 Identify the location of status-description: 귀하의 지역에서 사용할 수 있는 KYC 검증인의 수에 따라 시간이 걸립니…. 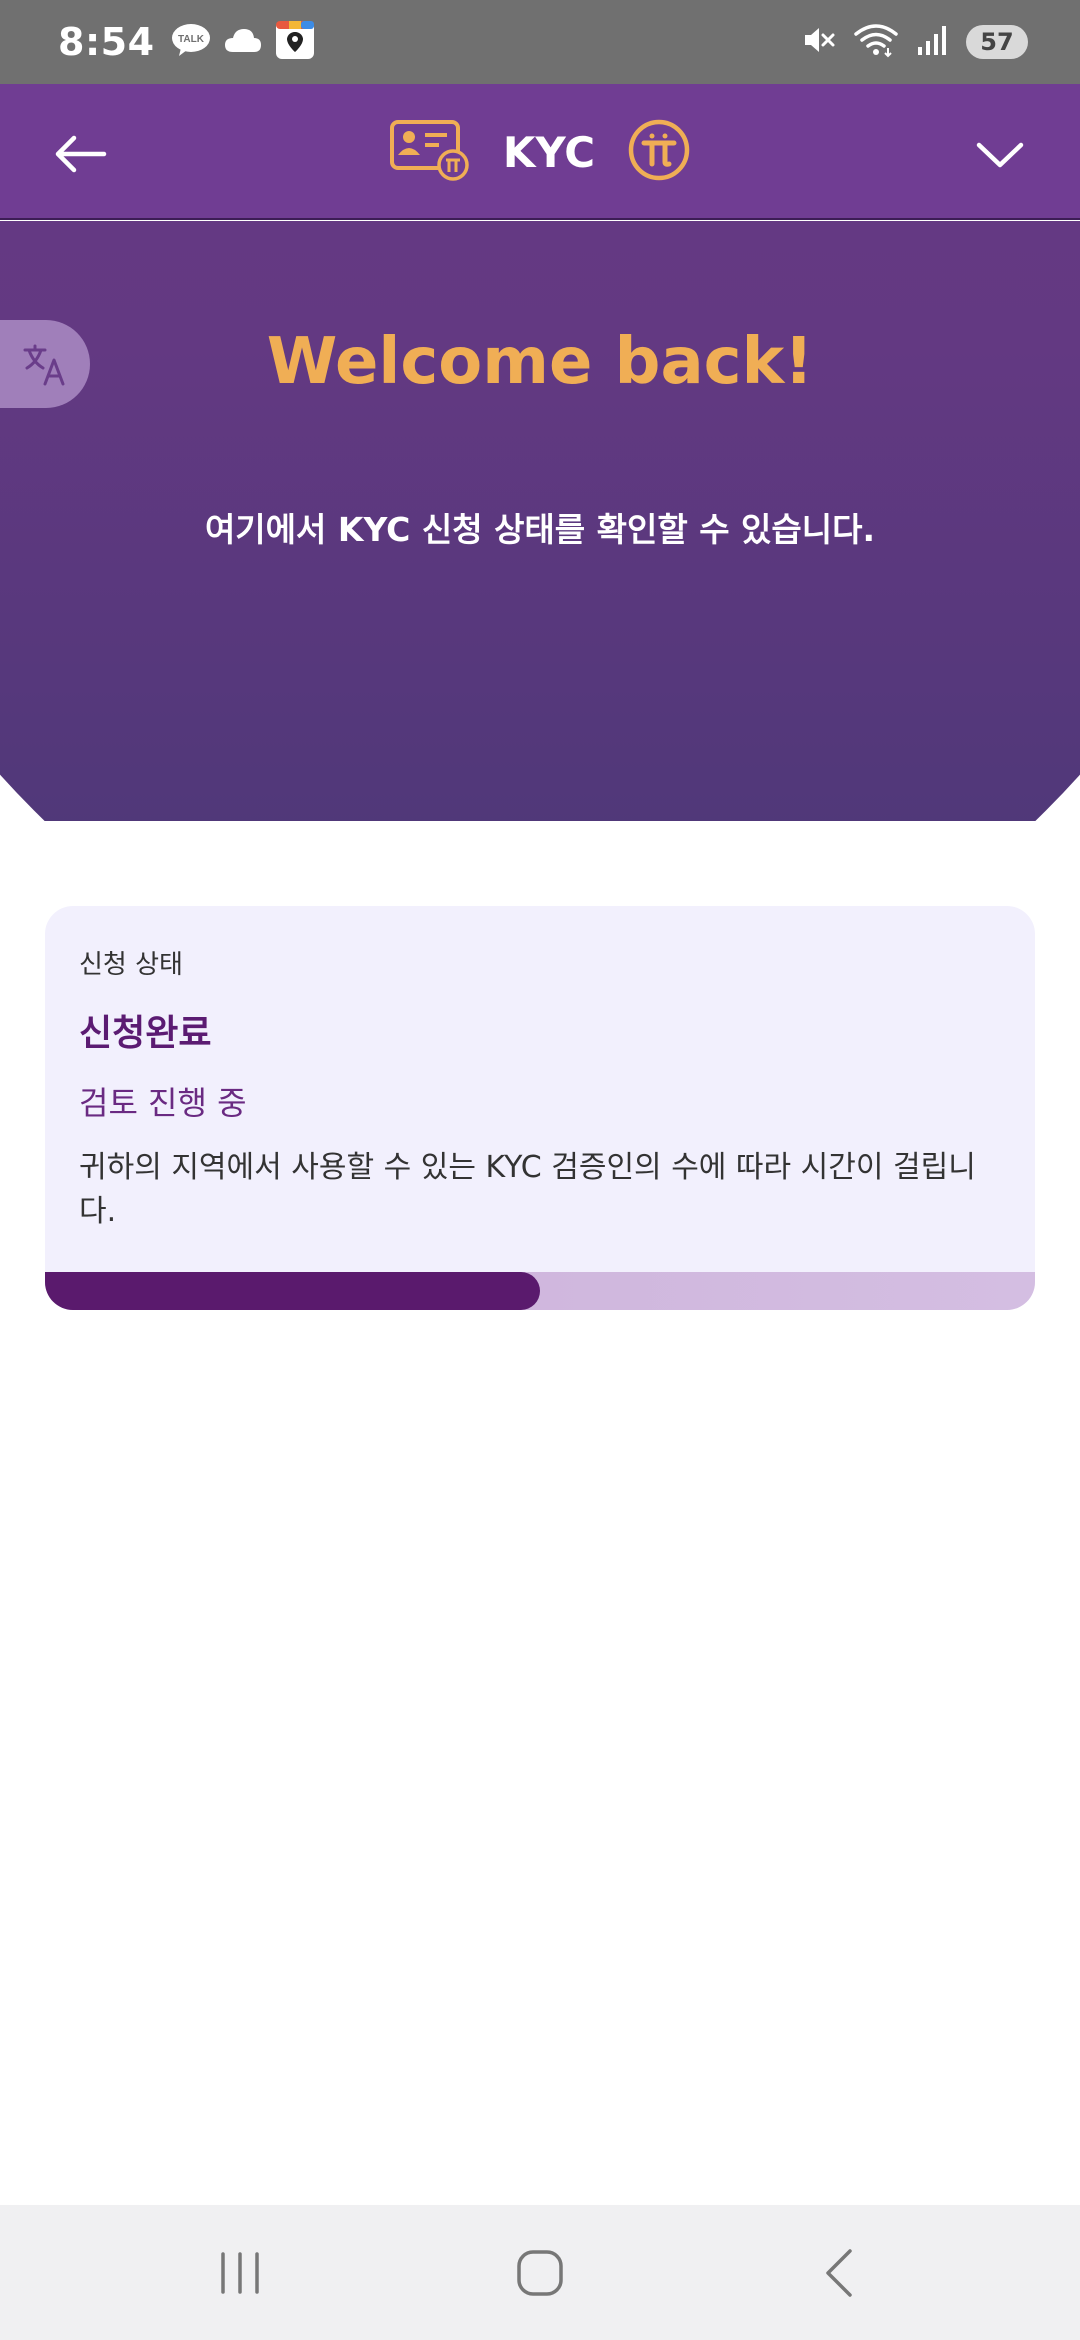
(527, 1189).